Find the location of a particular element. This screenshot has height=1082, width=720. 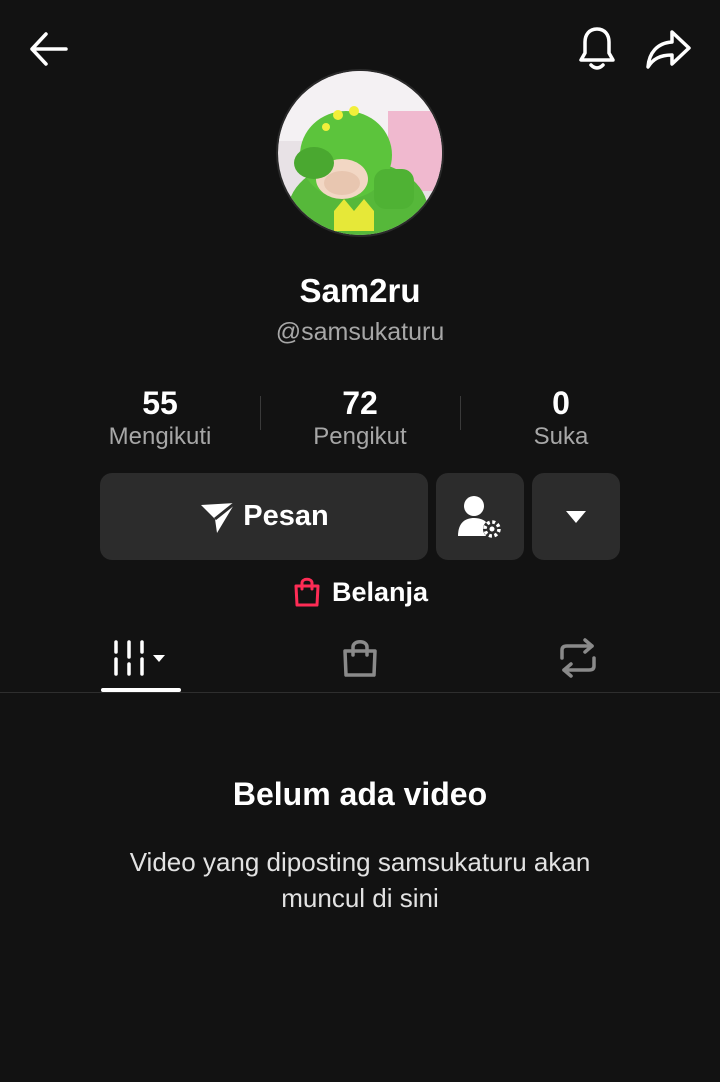

share-arrow-icon is located at coordinates (668, 49).